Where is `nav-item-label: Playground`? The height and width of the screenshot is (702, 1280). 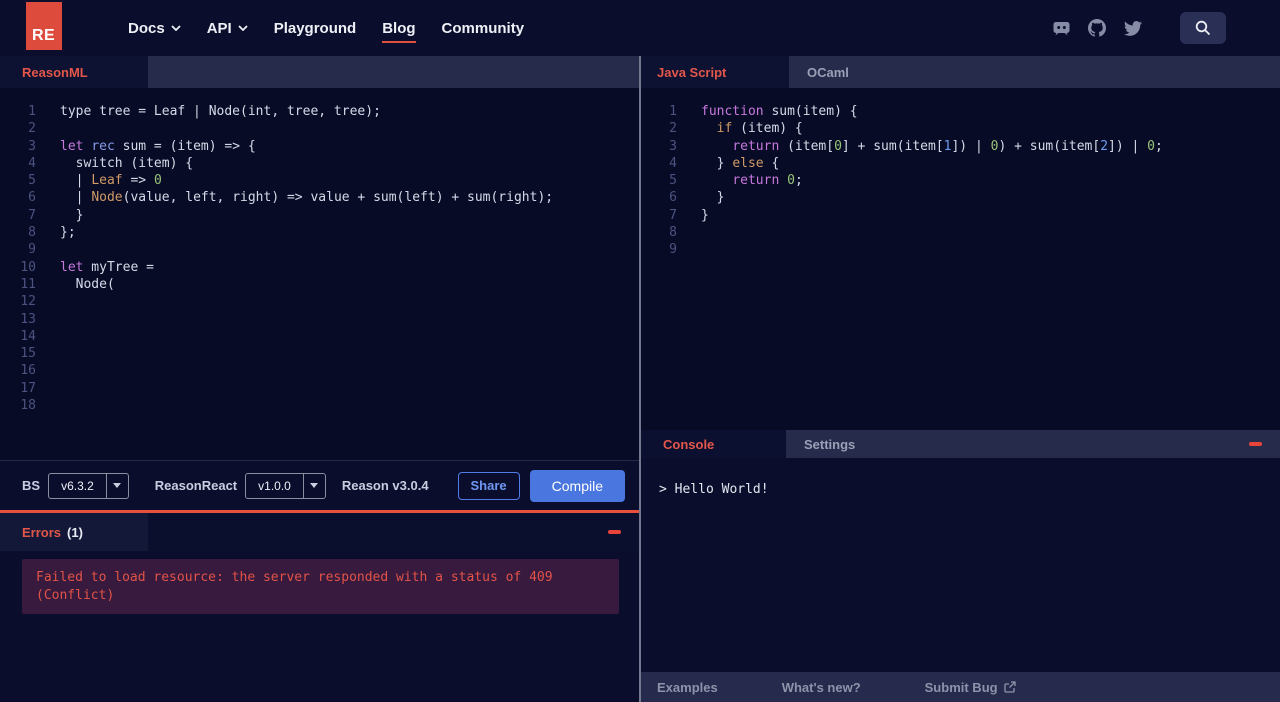 nav-item-label: Playground is located at coordinates (315, 28).